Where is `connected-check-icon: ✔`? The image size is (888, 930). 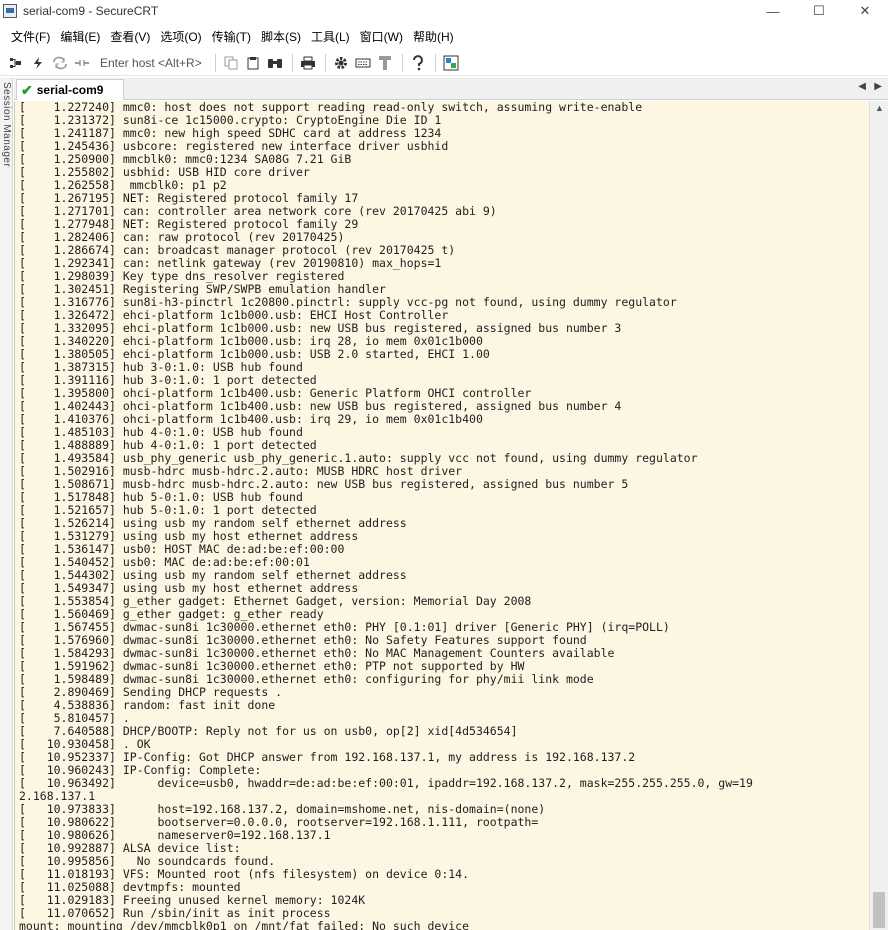 connected-check-icon: ✔ is located at coordinates (27, 89).